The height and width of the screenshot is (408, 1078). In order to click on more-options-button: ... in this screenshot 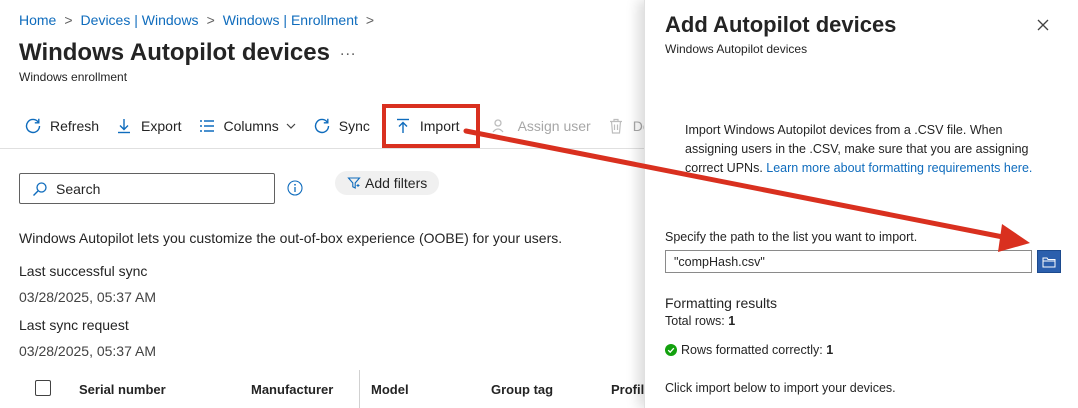, I will do `click(348, 51)`.